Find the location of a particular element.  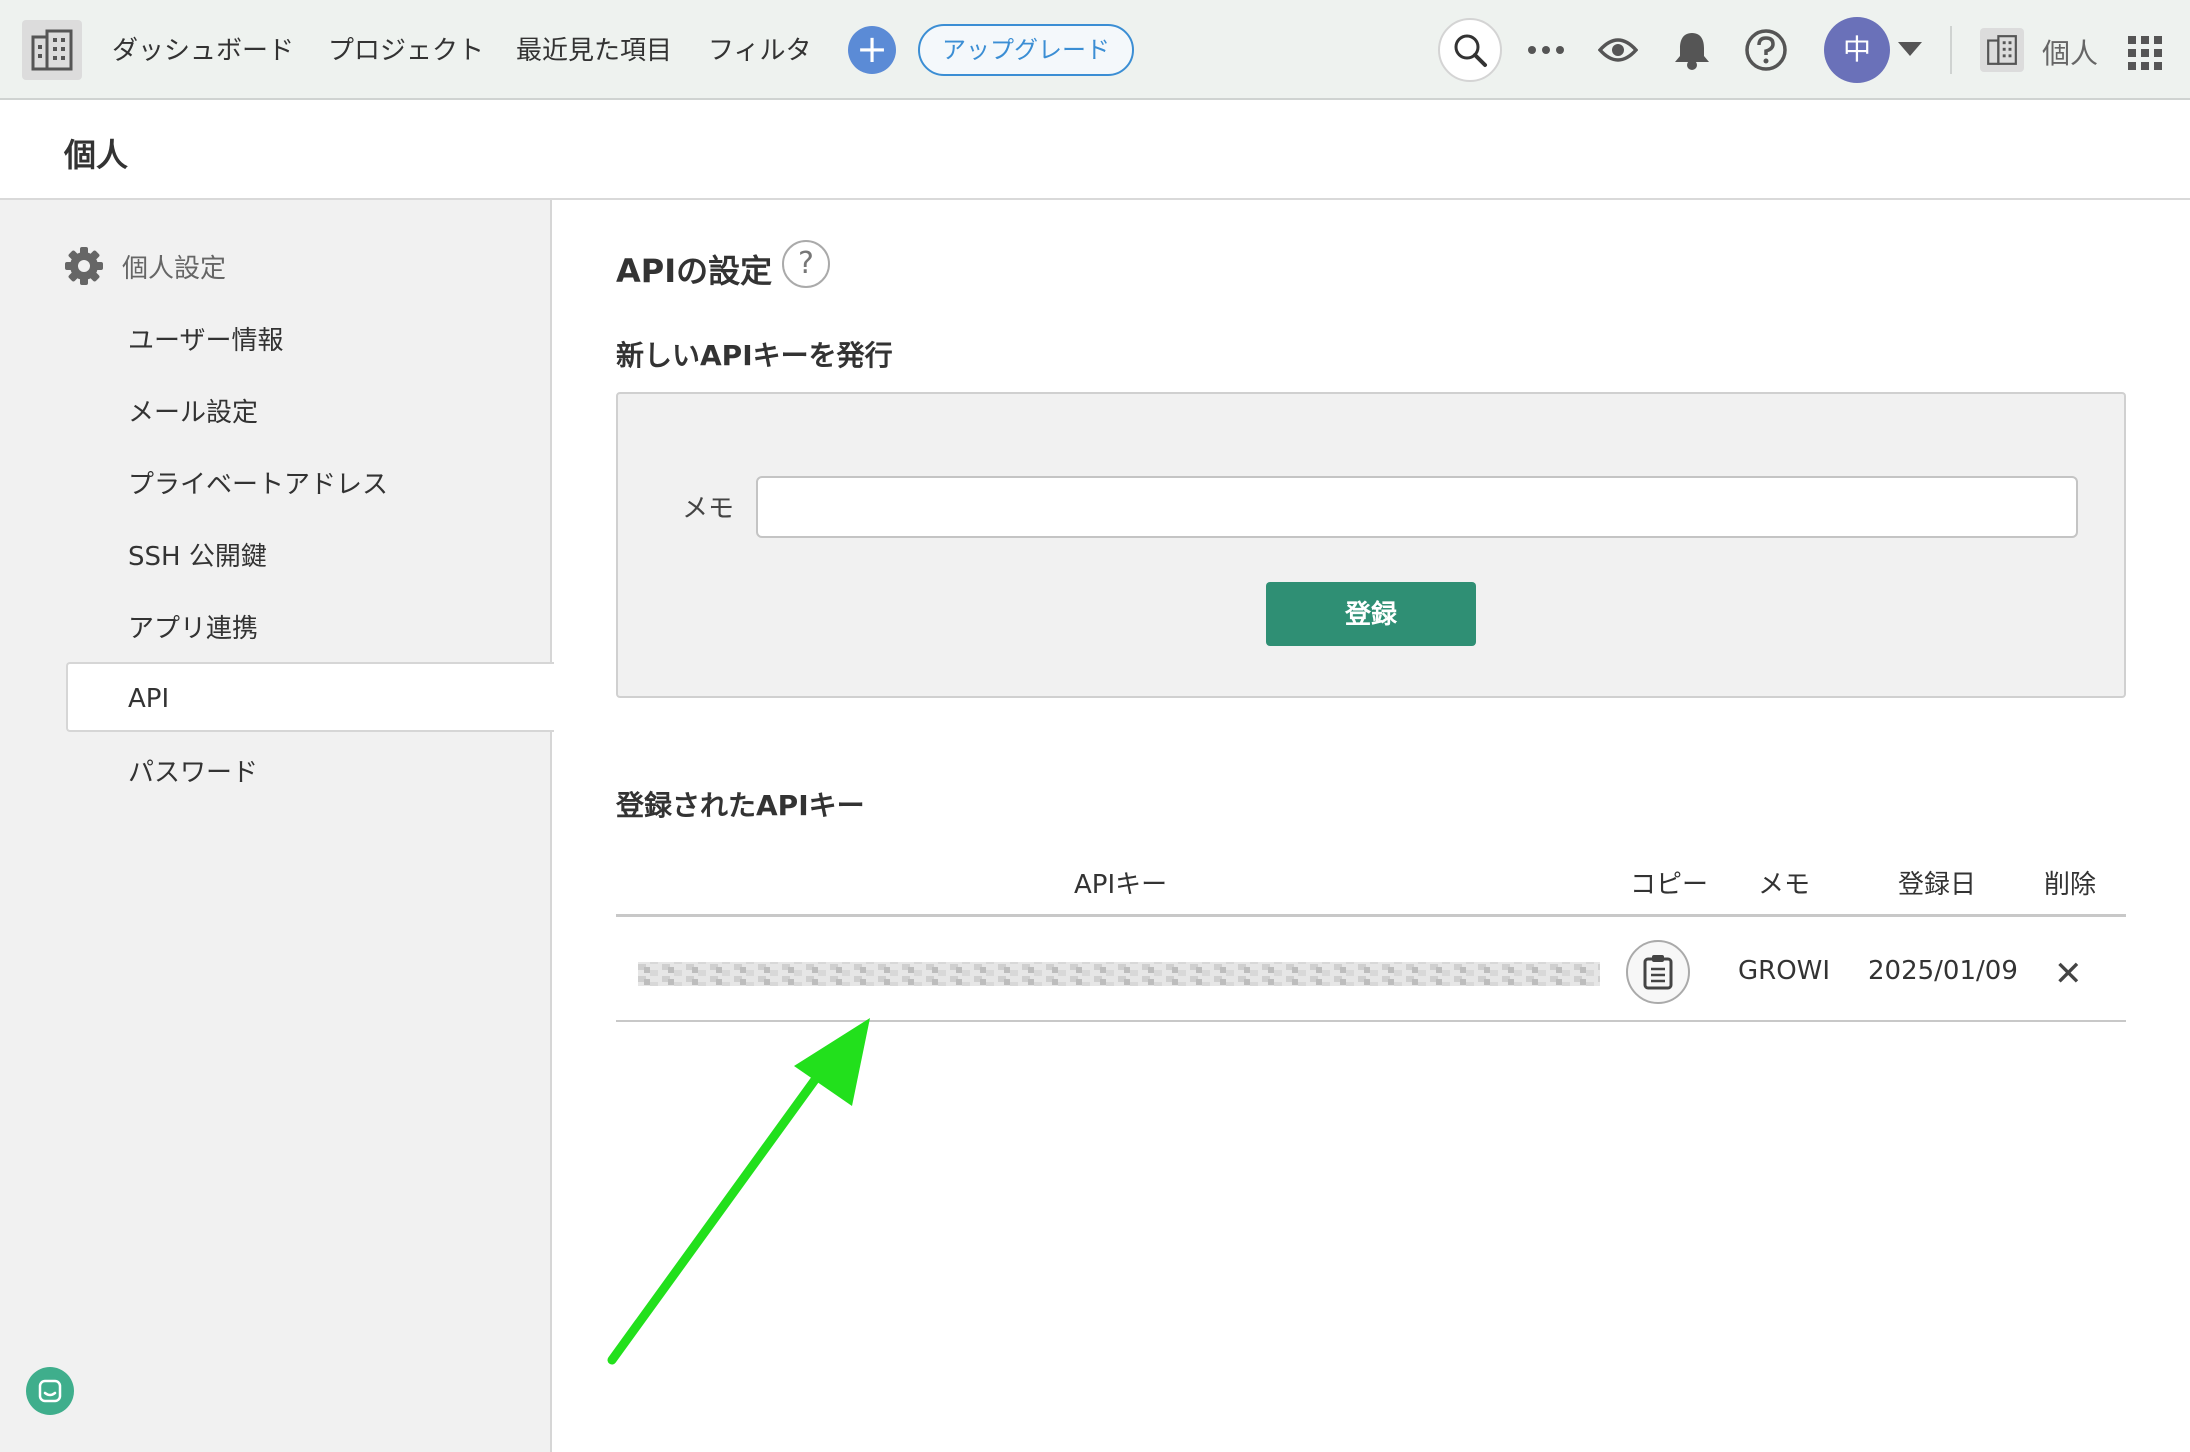

workspace-label: 個人 is located at coordinates (2070, 52).